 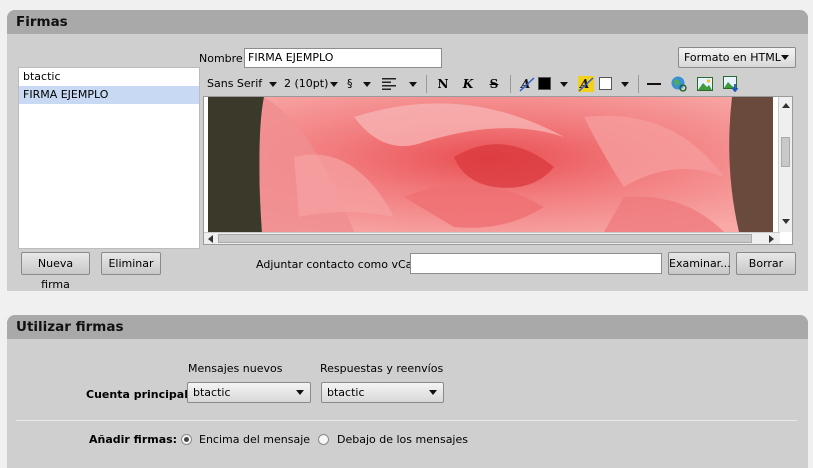 I want to click on borrar-button: Borrar, so click(x=766, y=263).